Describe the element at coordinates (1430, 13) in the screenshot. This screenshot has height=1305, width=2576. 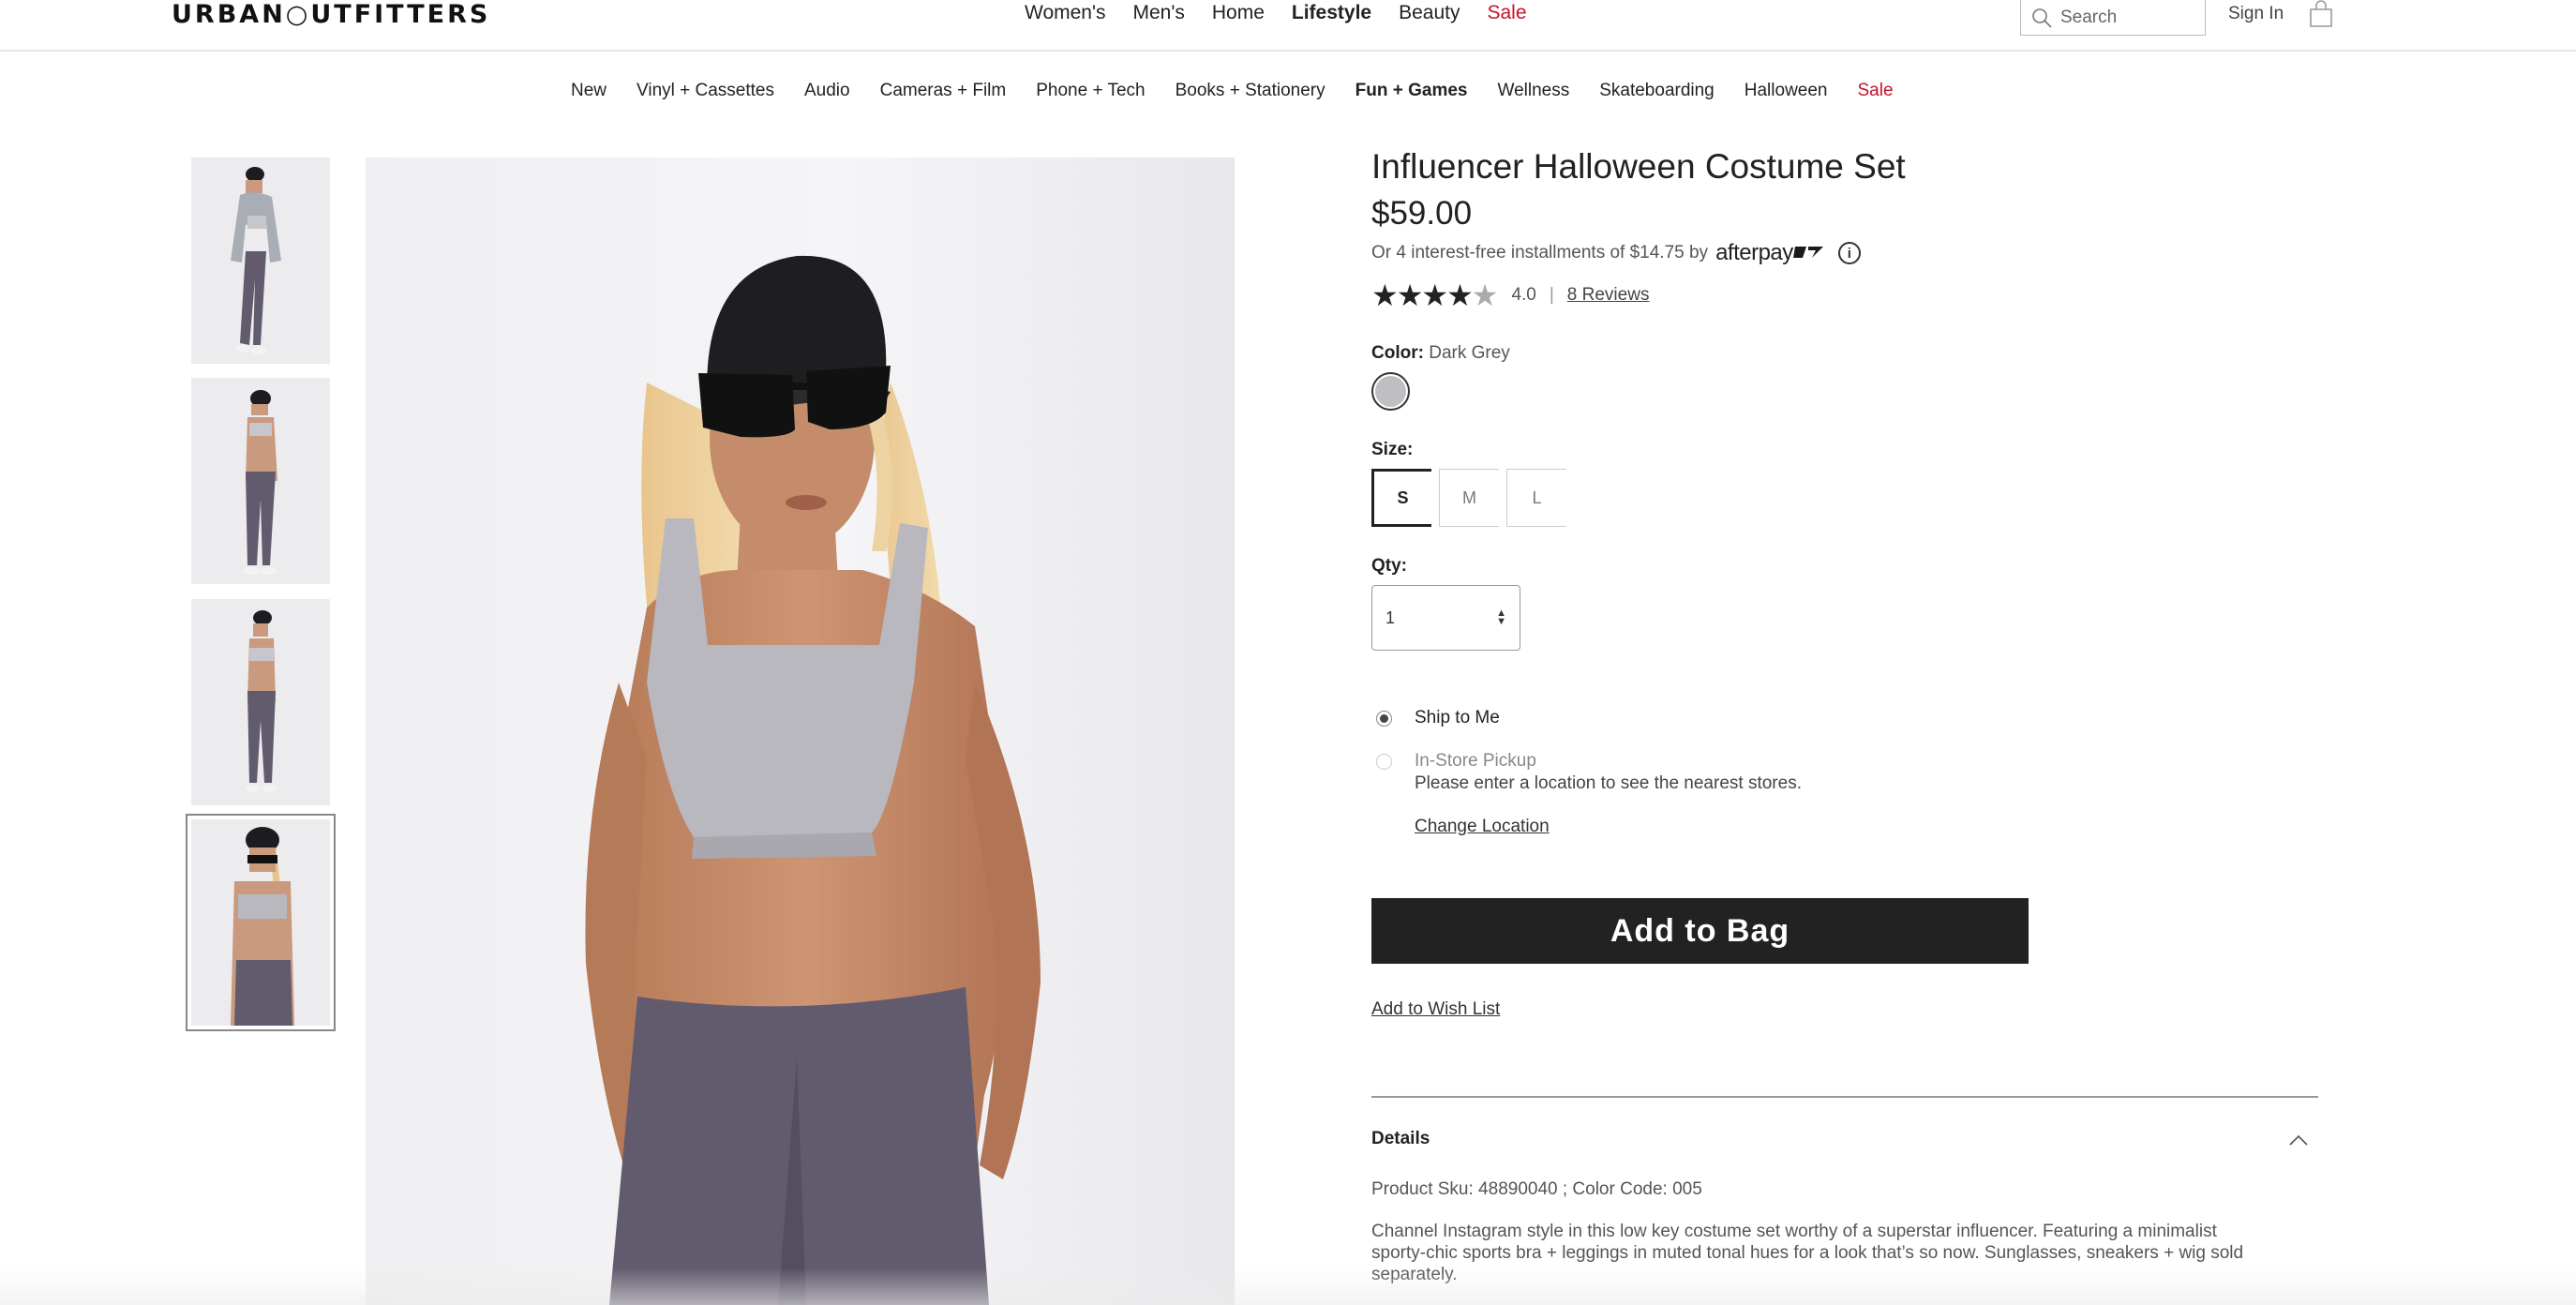
I see `nav-beauty: Beauty` at that location.